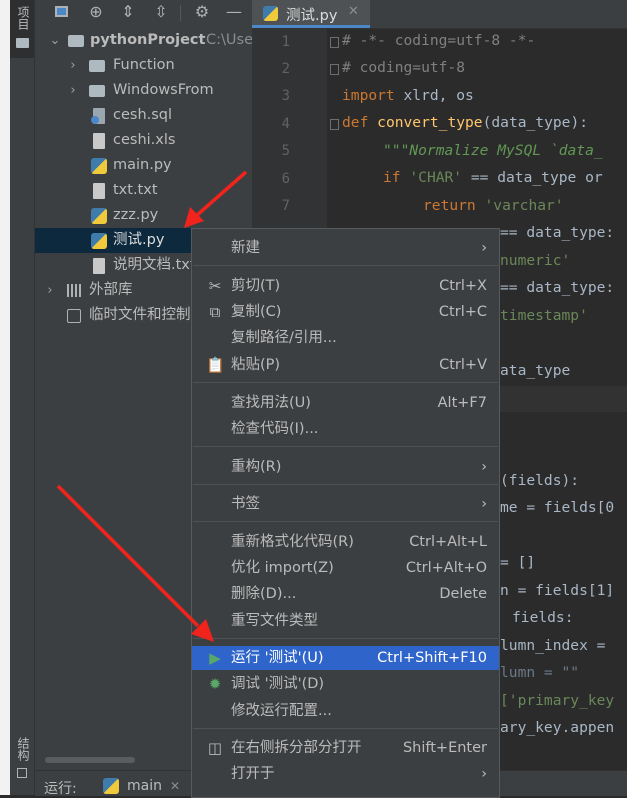 The height and width of the screenshot is (798, 627). What do you see at coordinates (462, 312) in the screenshot?
I see `menu-shortcut: Ctrl+C` at bounding box center [462, 312].